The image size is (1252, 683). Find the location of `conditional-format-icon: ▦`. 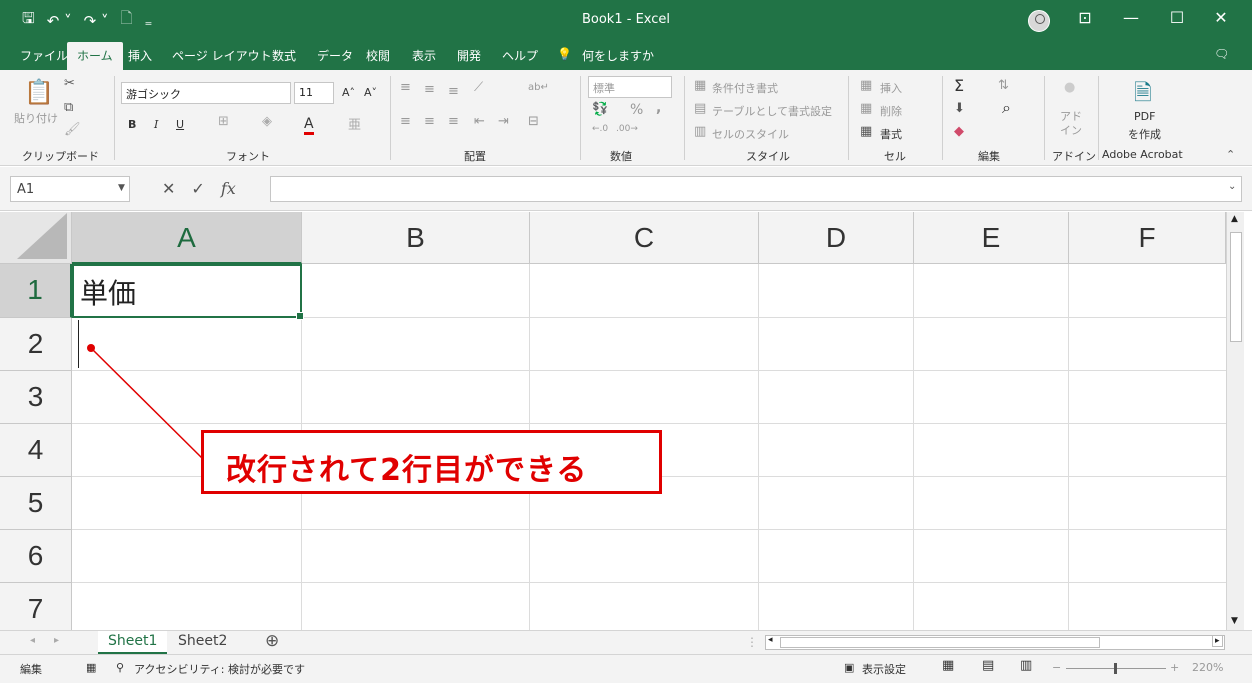

conditional-format-icon: ▦ is located at coordinates (700, 85).